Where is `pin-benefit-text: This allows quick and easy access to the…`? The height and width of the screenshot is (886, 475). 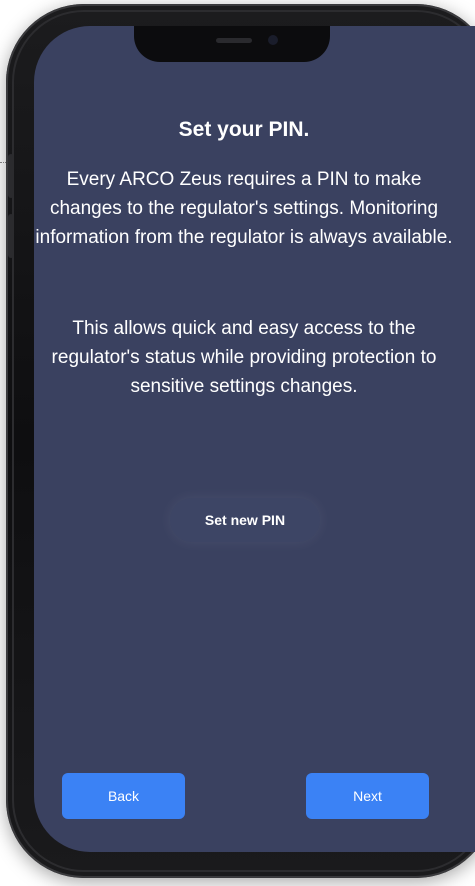
pin-benefit-text: This allows quick and easy access to the… is located at coordinates (244, 357).